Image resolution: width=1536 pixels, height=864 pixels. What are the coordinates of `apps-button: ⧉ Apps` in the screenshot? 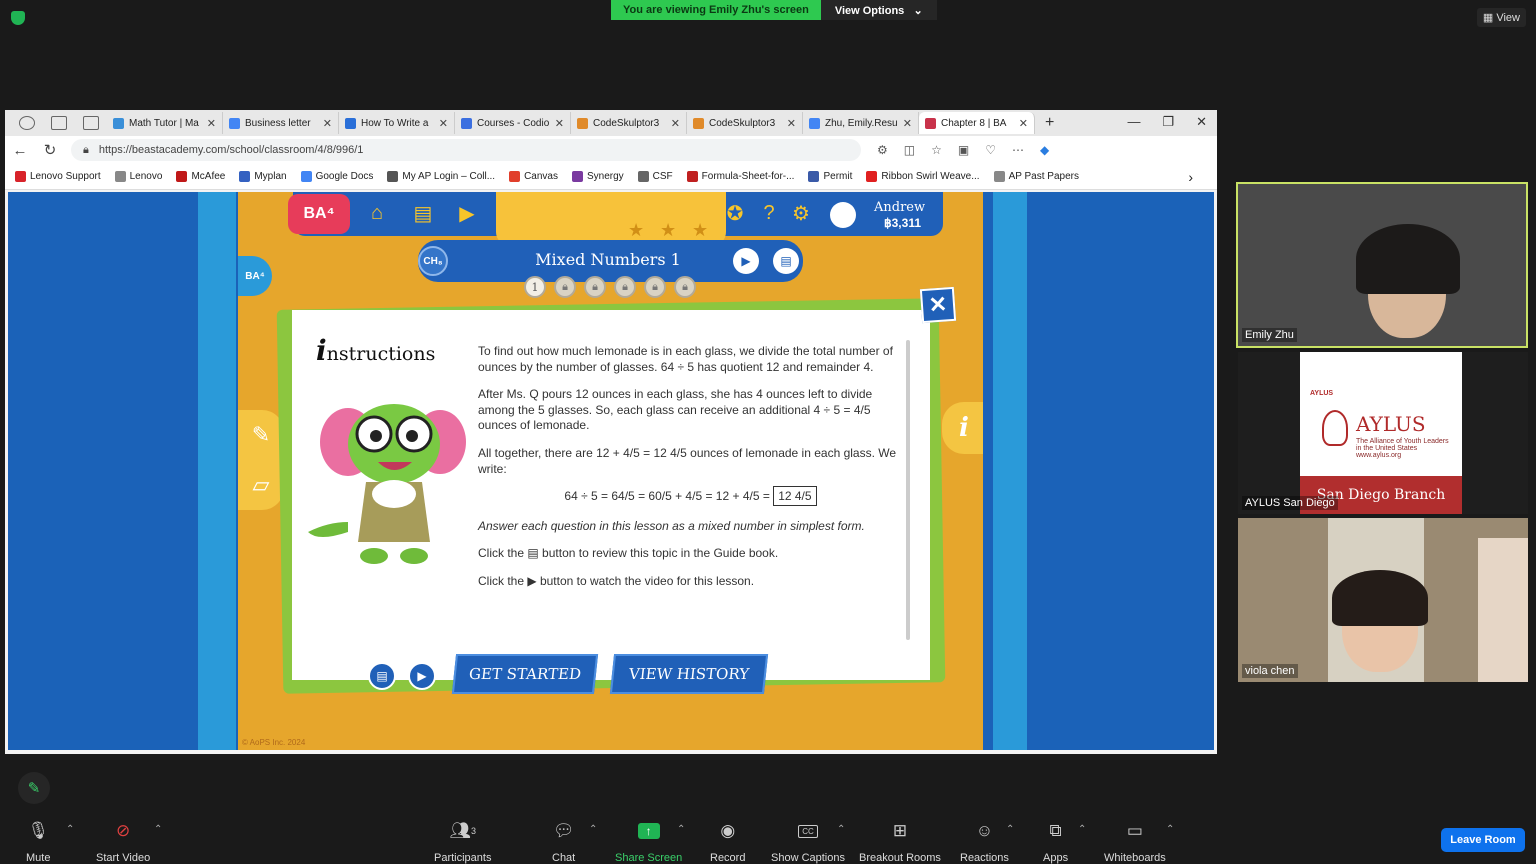 It's located at (1055, 842).